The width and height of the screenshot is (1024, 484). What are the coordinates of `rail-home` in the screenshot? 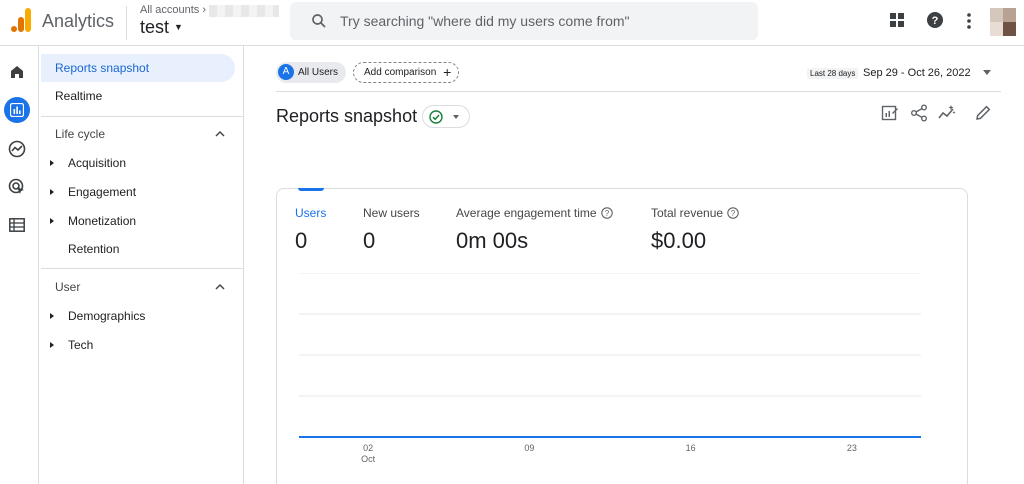 It's located at (17, 72).